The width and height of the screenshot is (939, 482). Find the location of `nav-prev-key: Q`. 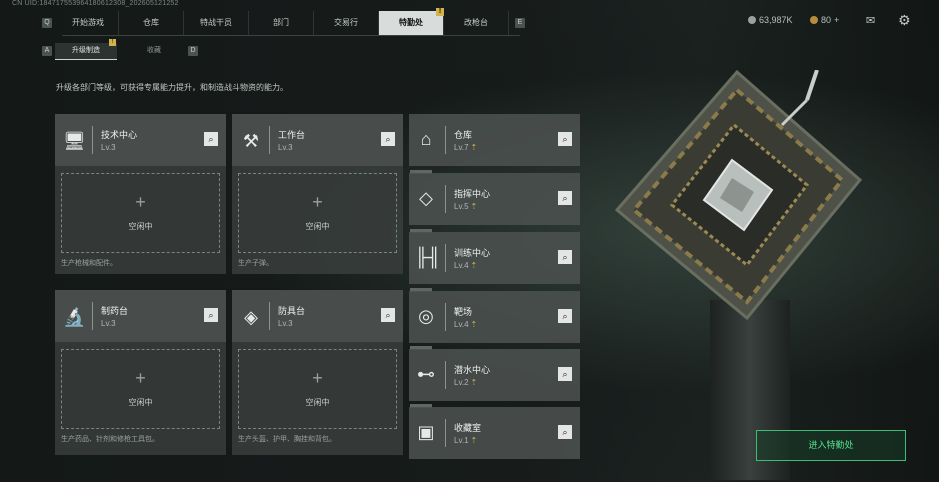

nav-prev-key: Q is located at coordinates (47, 23).